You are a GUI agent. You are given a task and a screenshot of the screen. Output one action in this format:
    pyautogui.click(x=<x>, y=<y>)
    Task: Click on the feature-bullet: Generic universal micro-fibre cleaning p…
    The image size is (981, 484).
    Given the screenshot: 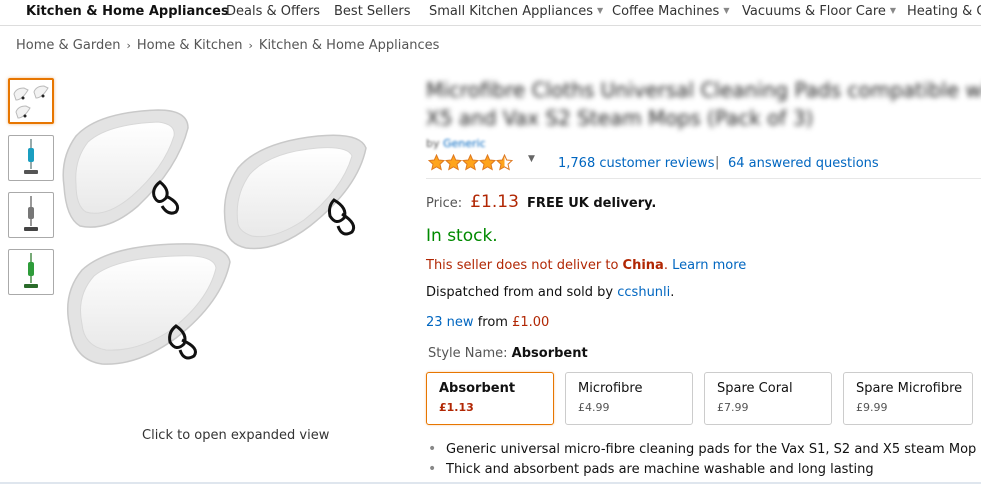 What is the action you would take?
    pyautogui.click(x=703, y=451)
    